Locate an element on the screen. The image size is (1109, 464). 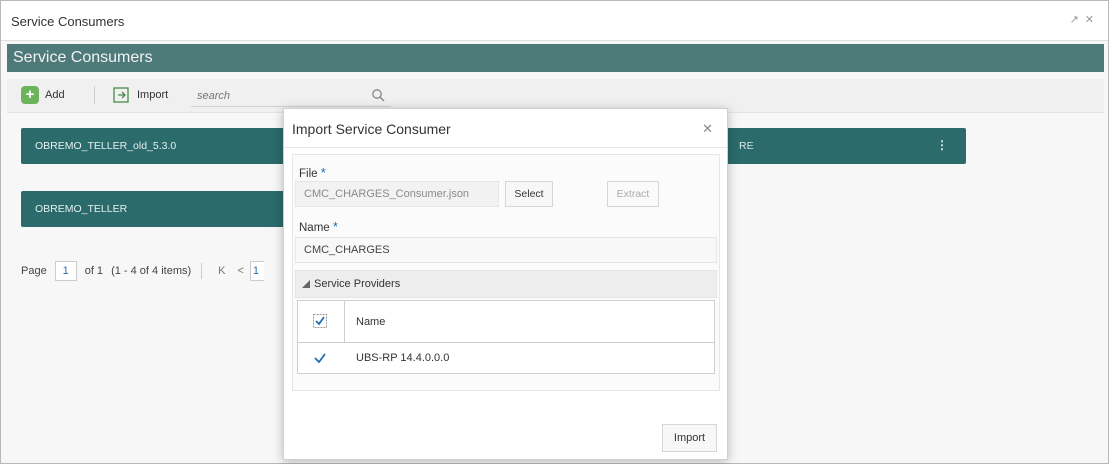
window-titlebar: Service Consumers ↗✕ is located at coordinates (554, 21).